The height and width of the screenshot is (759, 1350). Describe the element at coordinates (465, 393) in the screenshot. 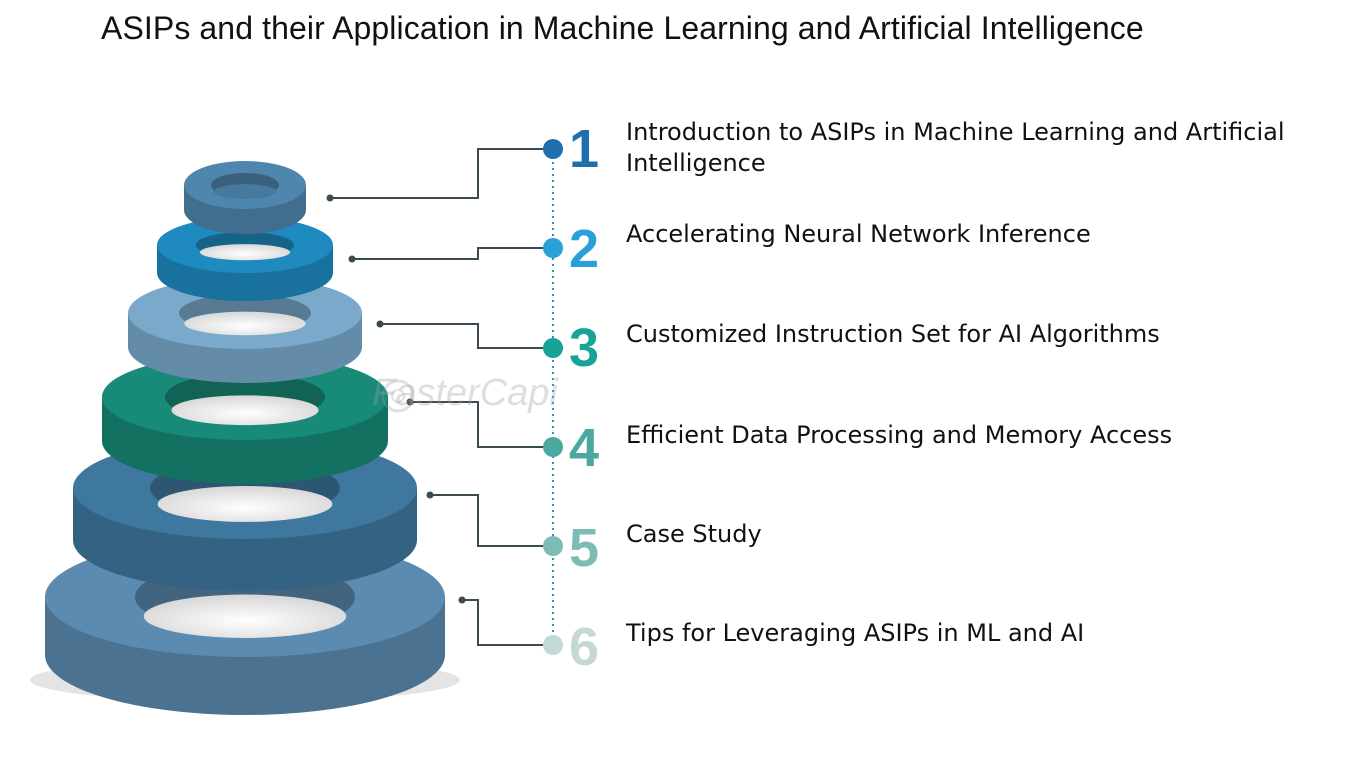

I see `watermark-text: FasterCapi` at that location.